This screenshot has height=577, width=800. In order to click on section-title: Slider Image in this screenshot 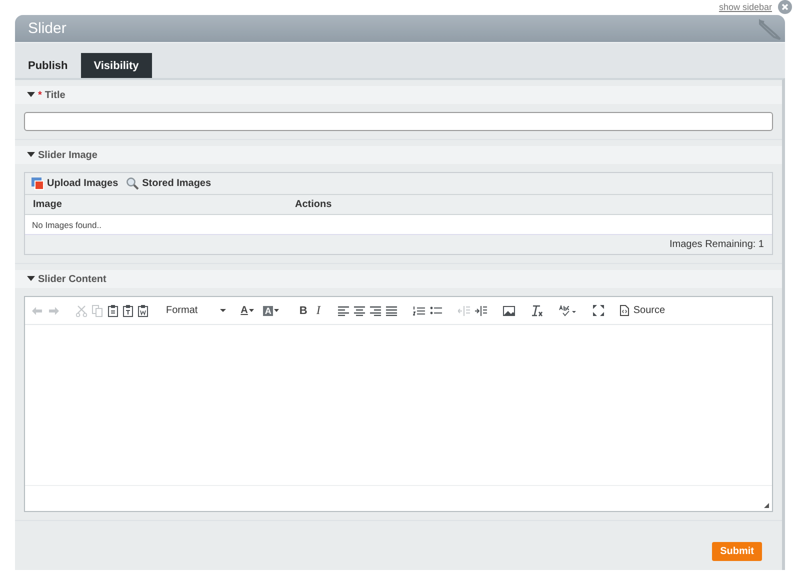, I will do `click(68, 155)`.